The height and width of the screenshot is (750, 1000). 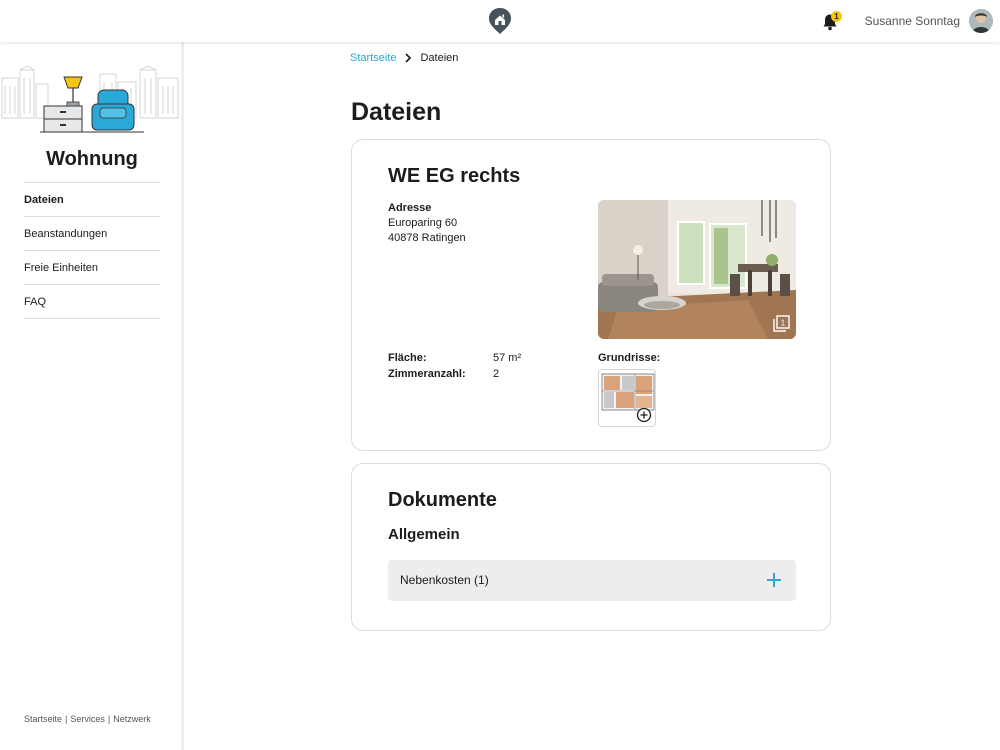 What do you see at coordinates (592, 580) in the screenshot?
I see `accordion-nebenkosten: Nebenkosten (1)` at bounding box center [592, 580].